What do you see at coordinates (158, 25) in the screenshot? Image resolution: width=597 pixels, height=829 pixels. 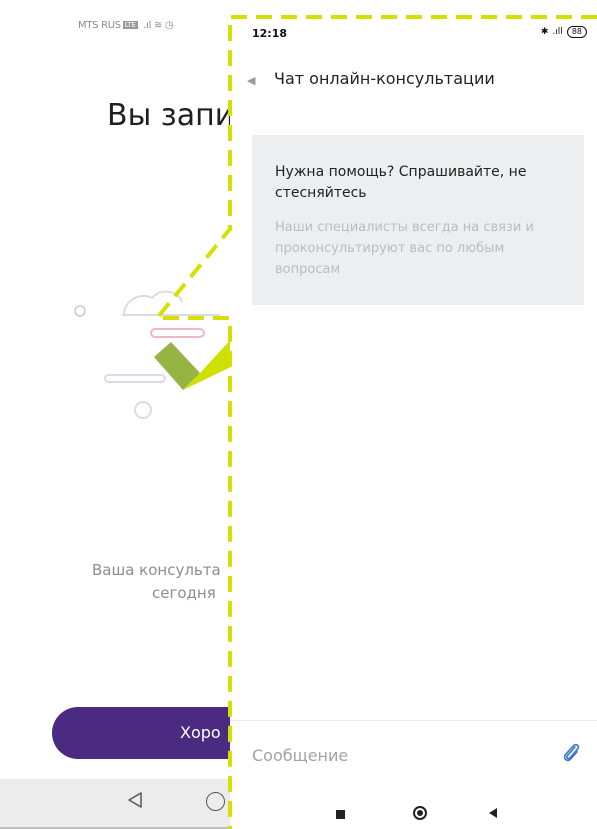 I see `wifi-icon: ≋` at bounding box center [158, 25].